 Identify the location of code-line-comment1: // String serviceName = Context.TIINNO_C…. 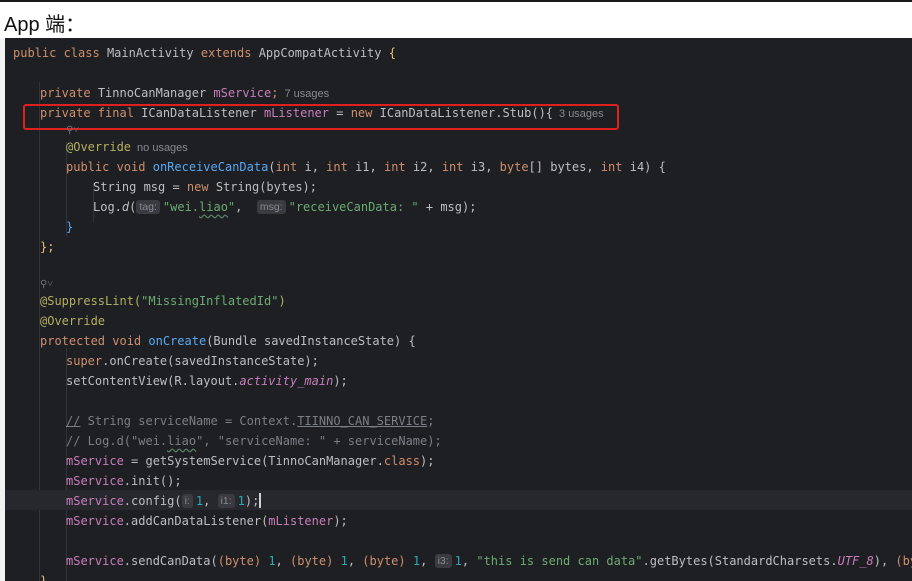
(250, 421).